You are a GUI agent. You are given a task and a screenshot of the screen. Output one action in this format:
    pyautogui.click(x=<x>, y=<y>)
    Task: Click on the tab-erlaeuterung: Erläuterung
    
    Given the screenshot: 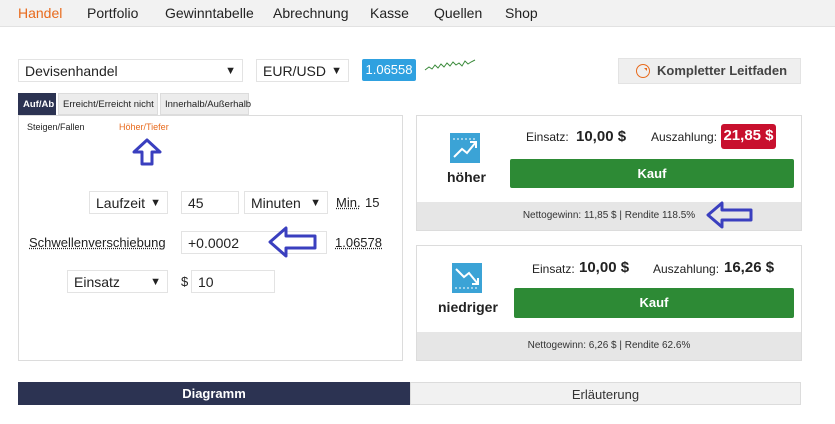 What is the action you would take?
    pyautogui.click(x=605, y=393)
    